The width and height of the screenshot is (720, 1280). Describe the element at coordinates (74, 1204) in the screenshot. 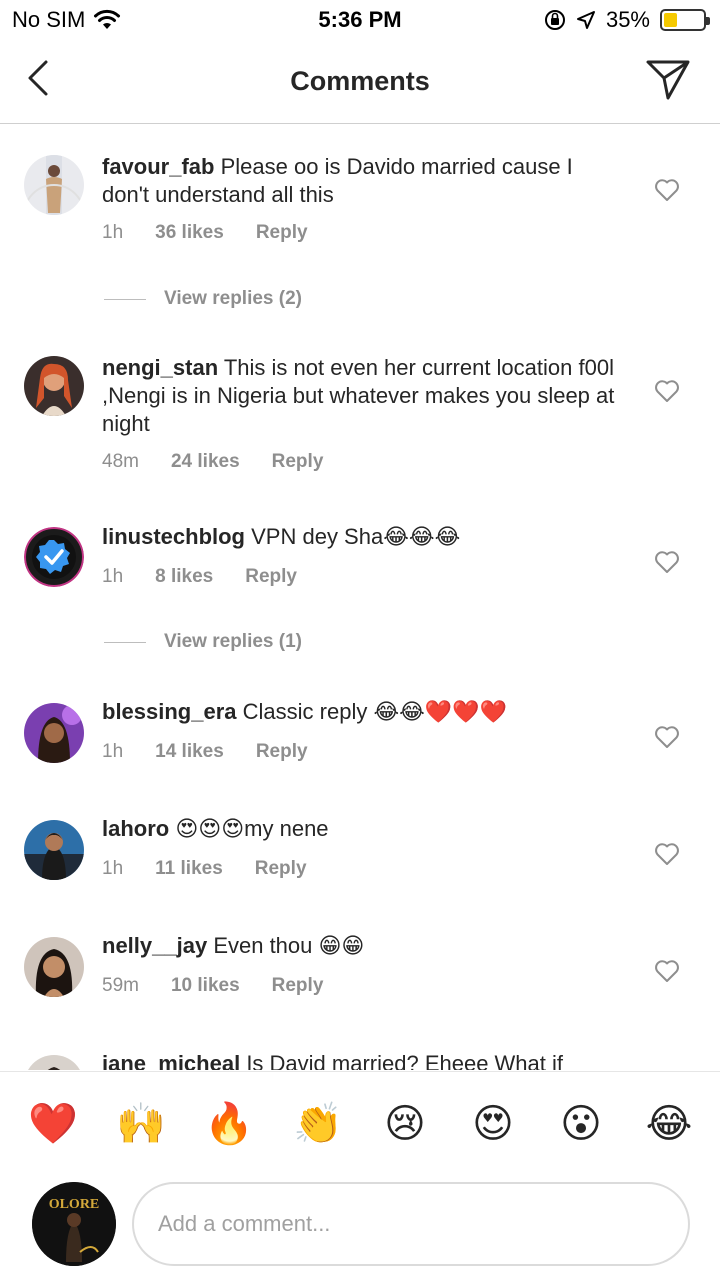

I see `avatar-brand-text: OLORE` at that location.